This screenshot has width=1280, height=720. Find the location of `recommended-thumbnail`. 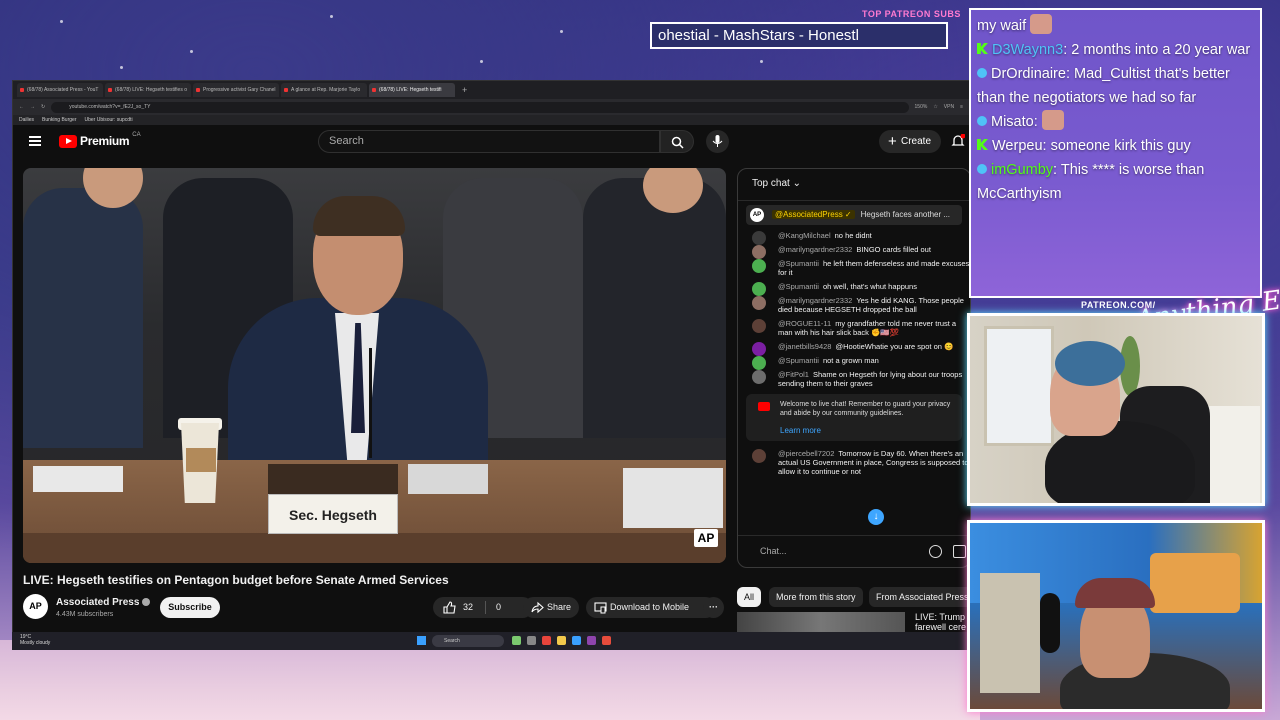

recommended-thumbnail is located at coordinates (821, 623).